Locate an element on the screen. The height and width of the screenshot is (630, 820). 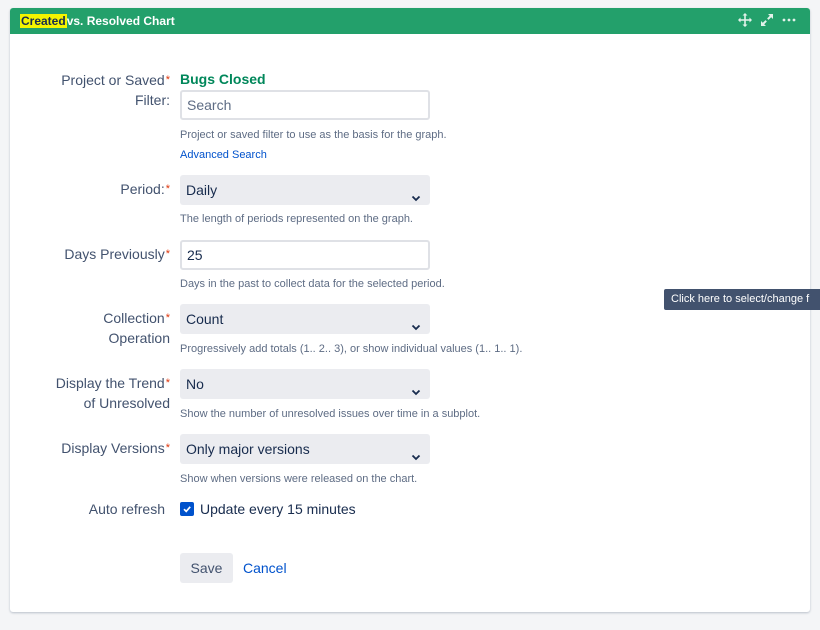
filter-label-line1: Project or Saved is located at coordinates (113, 80).